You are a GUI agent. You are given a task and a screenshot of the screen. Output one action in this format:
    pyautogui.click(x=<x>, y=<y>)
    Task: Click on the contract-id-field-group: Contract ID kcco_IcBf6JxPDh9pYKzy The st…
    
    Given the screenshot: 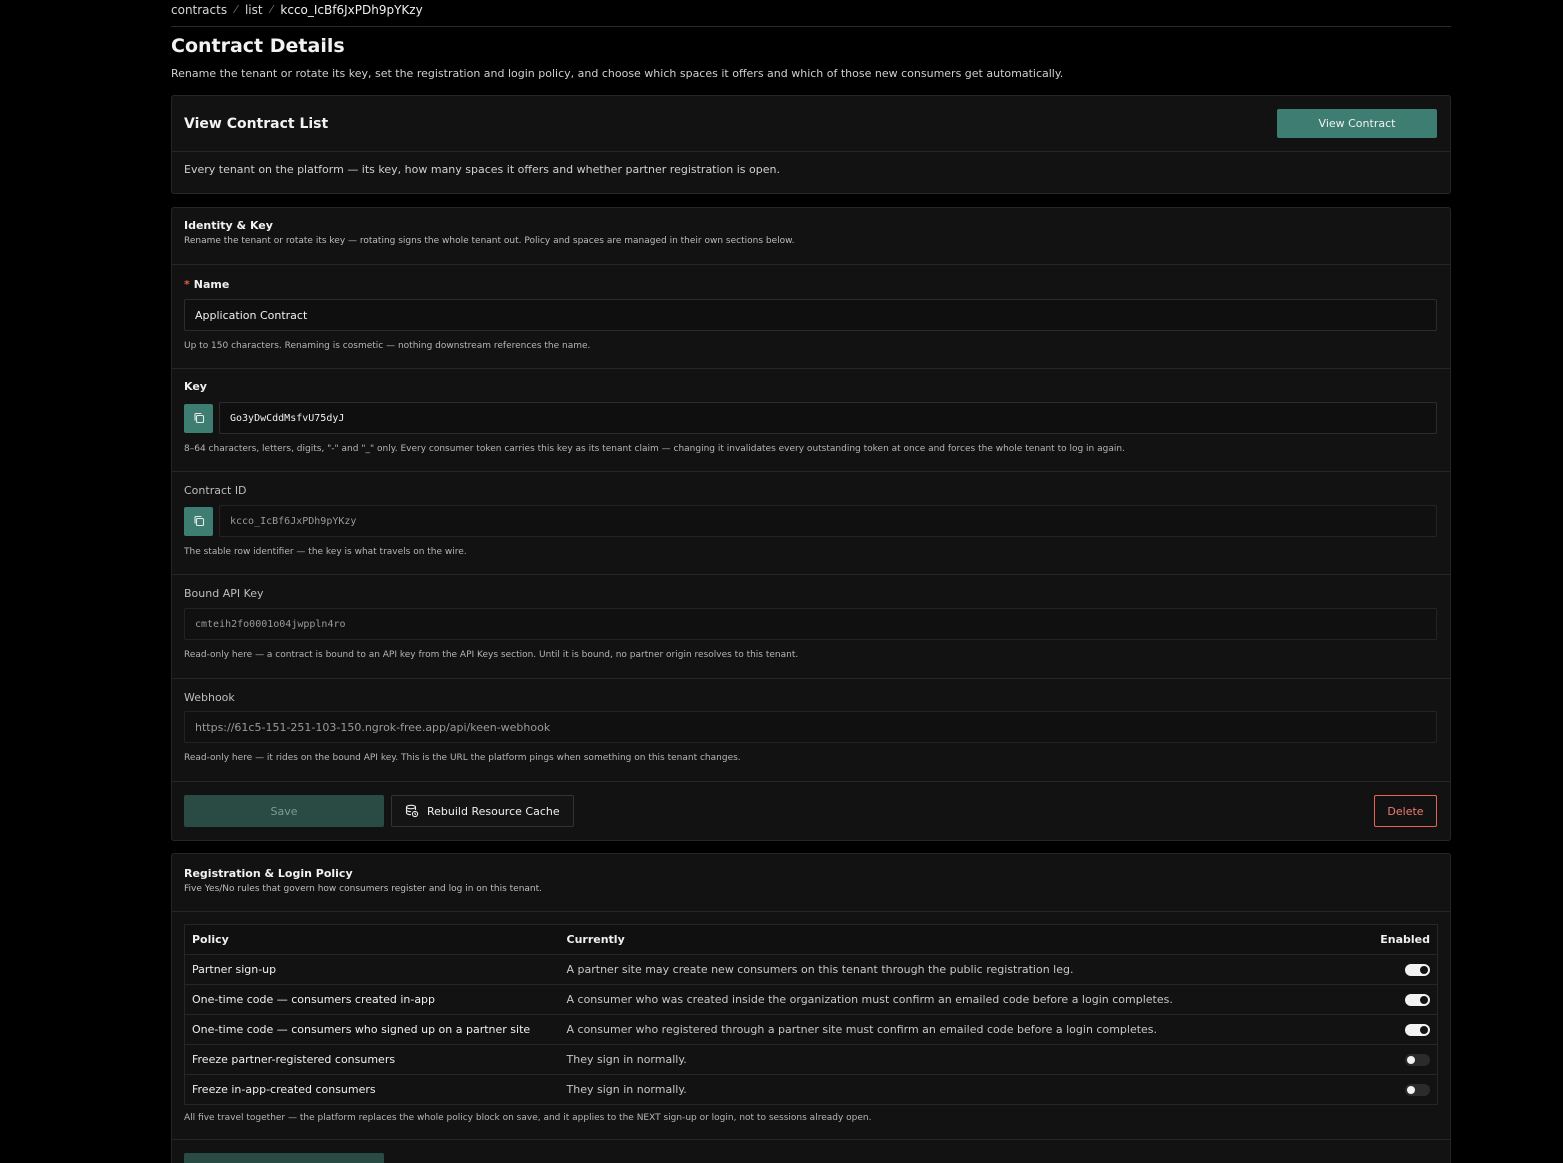 What is the action you would take?
    pyautogui.click(x=811, y=523)
    